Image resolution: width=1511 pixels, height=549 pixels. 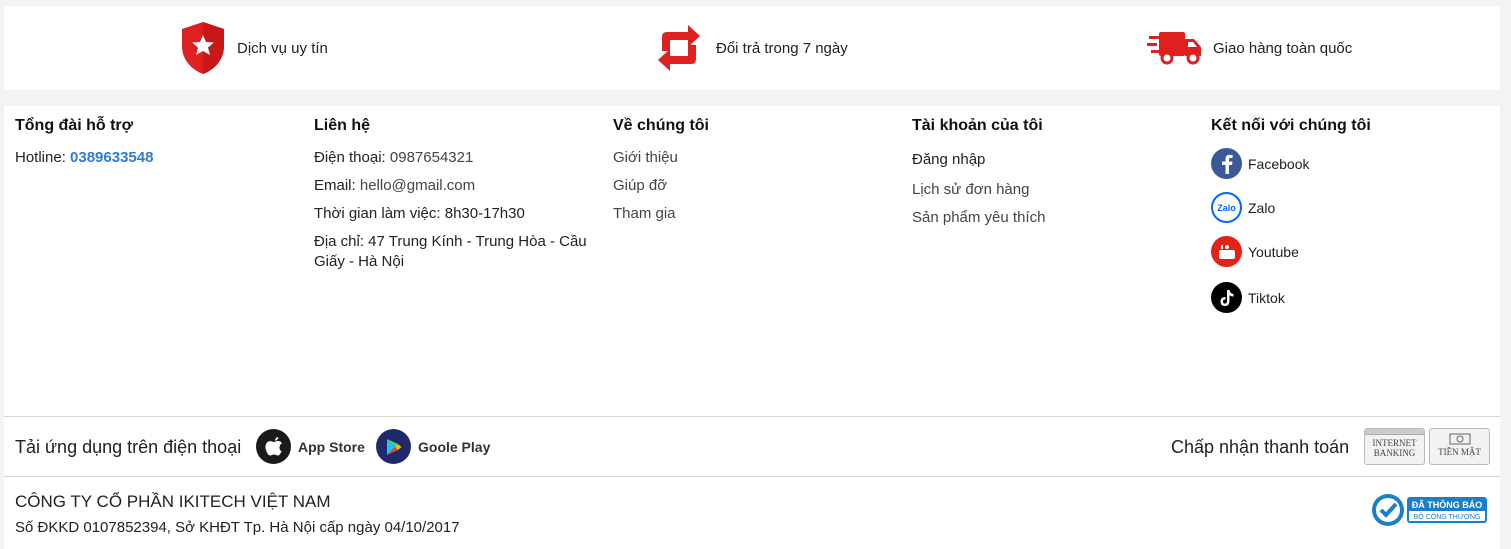 I want to click on social-title: Kết nối với chúng tôi, so click(x=1291, y=125).